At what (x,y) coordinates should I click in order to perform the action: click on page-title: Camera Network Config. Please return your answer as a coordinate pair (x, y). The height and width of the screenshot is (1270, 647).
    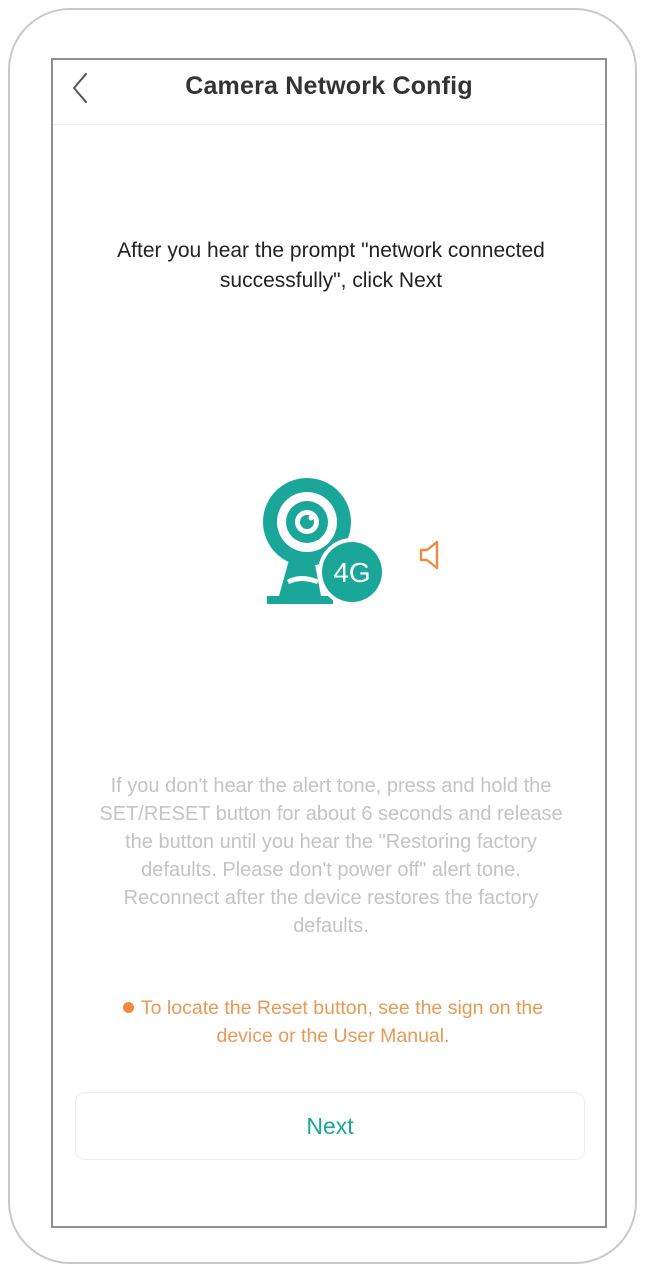
    Looking at the image, I should click on (329, 86).